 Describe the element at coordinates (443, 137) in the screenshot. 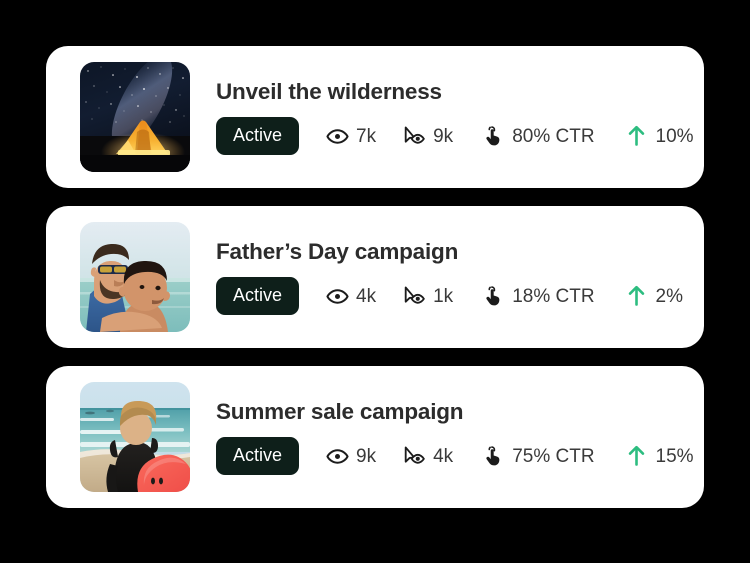

I see `metric-views-value: 9k` at that location.